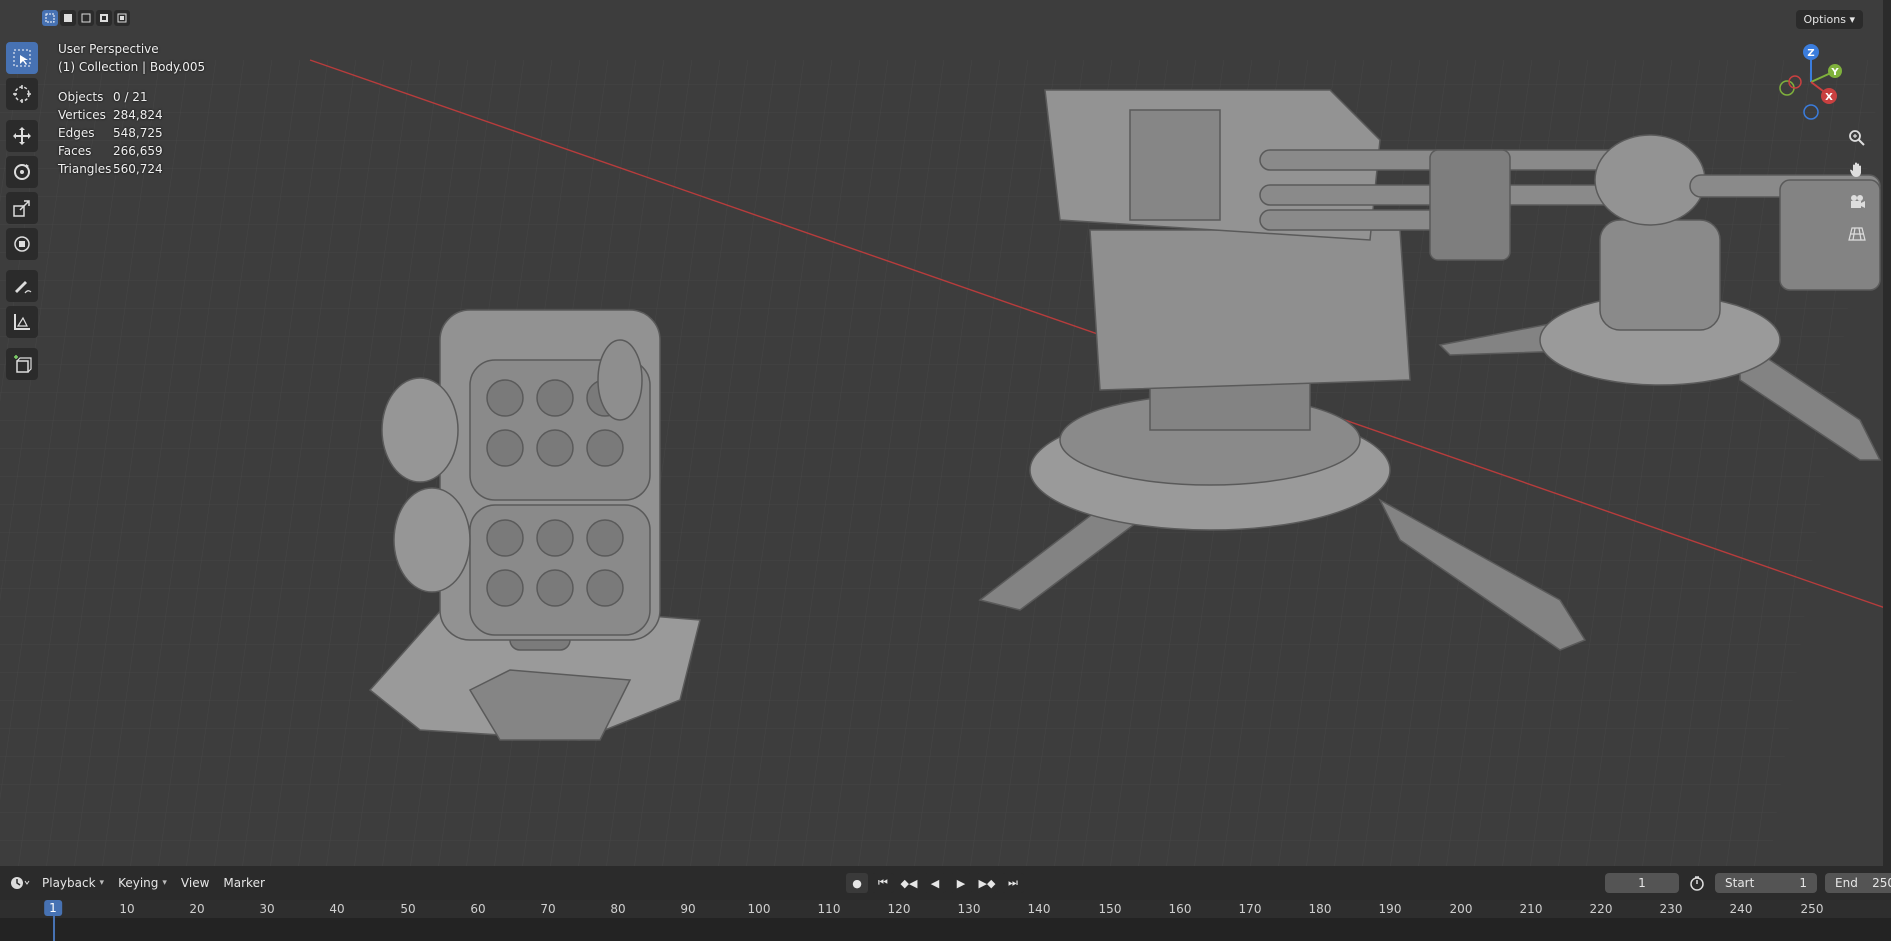  Describe the element at coordinates (53, 908) in the screenshot. I see `playhead-frame-label: 1` at that location.